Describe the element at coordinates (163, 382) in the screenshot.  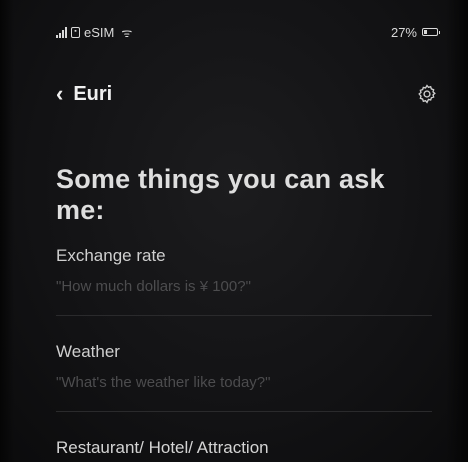
I see `suggestion-example: "What's the weather like today?"` at that location.